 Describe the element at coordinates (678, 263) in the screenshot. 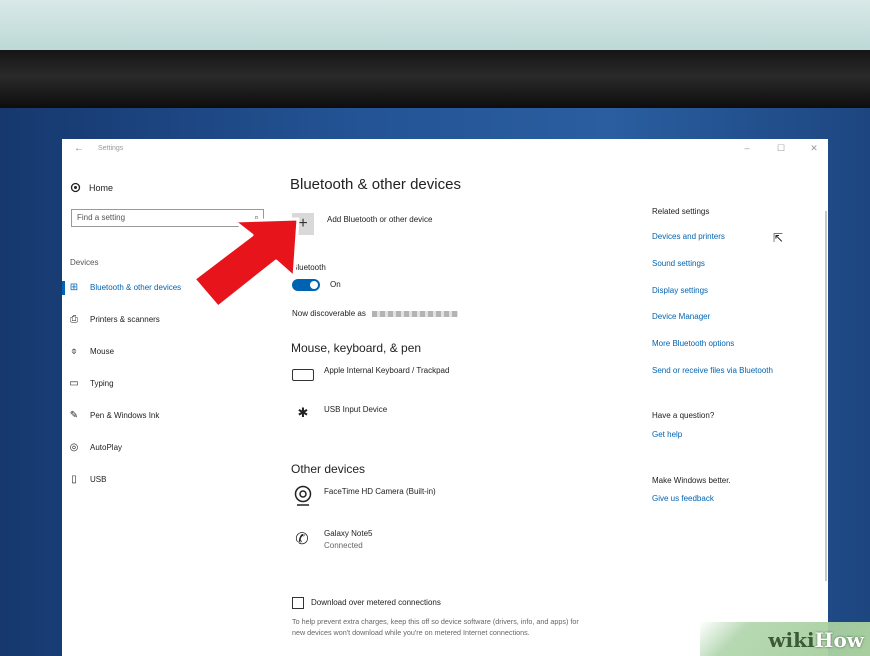

I see `link-sound-settings: Sound settings` at that location.